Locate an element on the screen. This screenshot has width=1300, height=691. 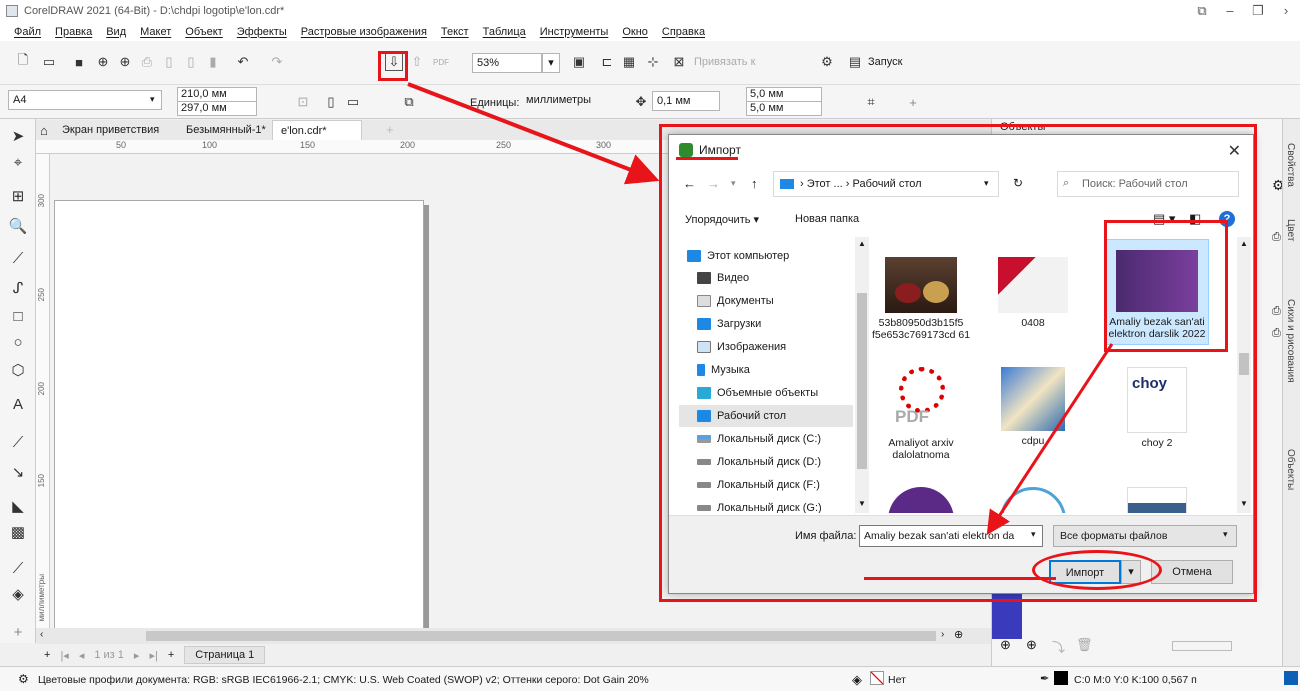
arrow-to-filename is located at coordinates (1050, 439).